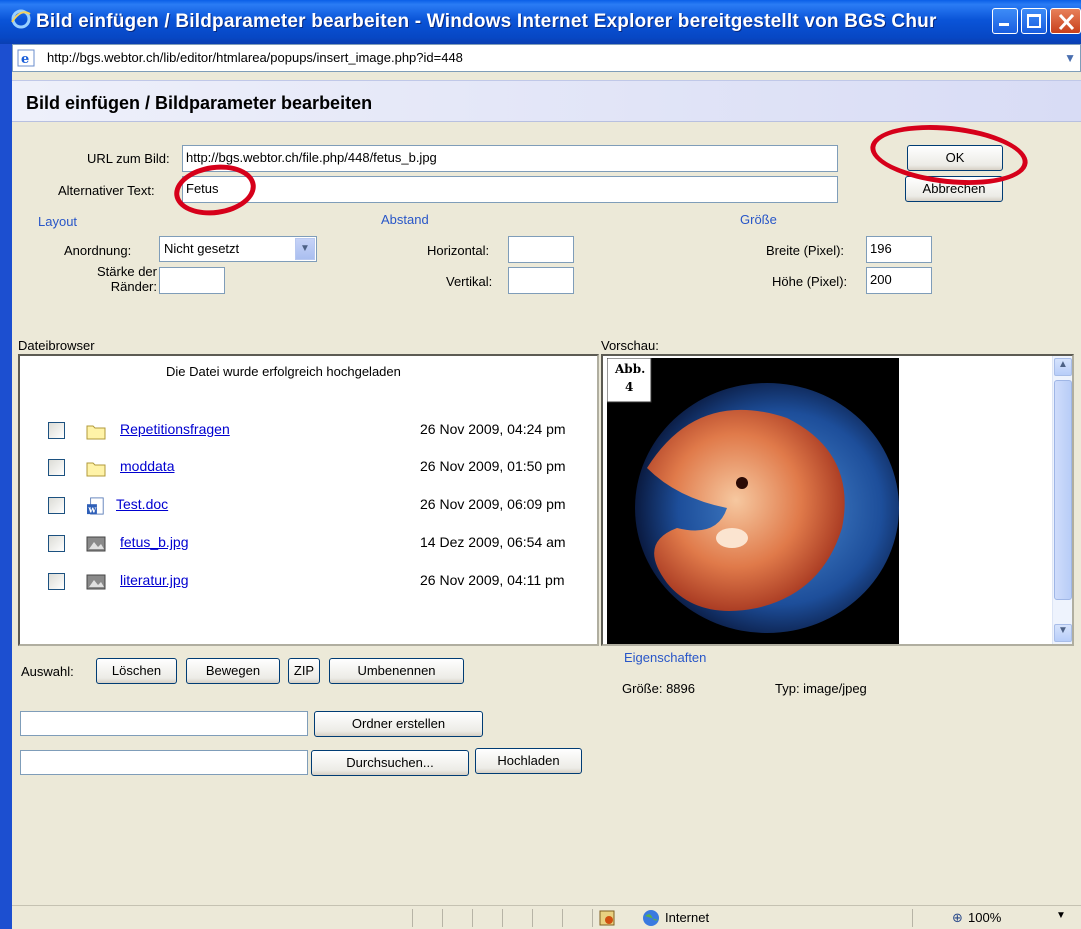 The width and height of the screenshot is (1081, 929). I want to click on image-file-icon, so click(96, 544).